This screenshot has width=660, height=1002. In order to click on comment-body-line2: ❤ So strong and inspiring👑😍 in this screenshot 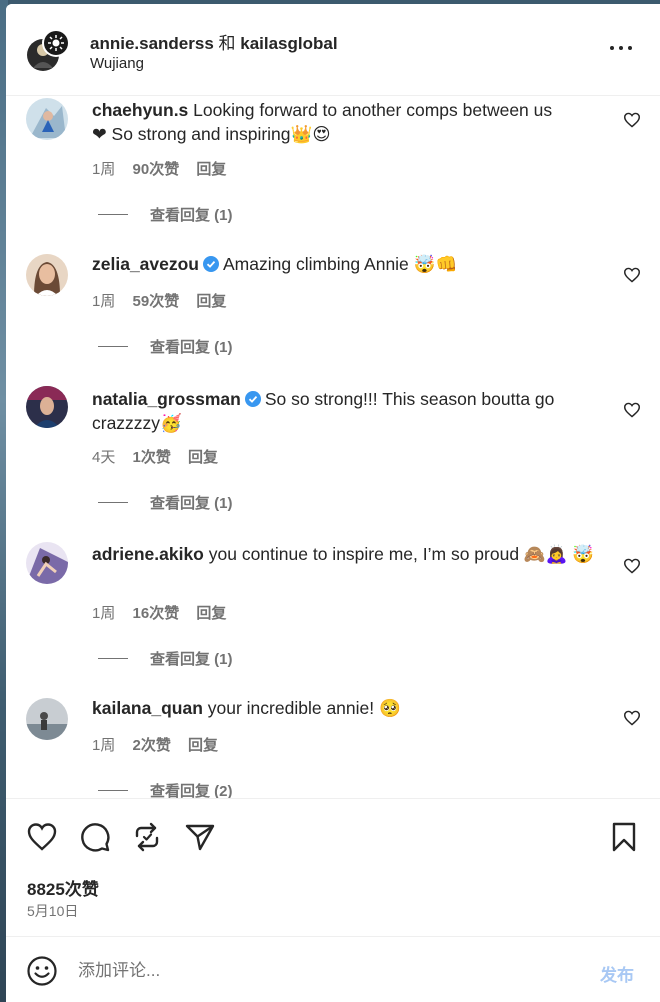, I will do `click(211, 134)`.